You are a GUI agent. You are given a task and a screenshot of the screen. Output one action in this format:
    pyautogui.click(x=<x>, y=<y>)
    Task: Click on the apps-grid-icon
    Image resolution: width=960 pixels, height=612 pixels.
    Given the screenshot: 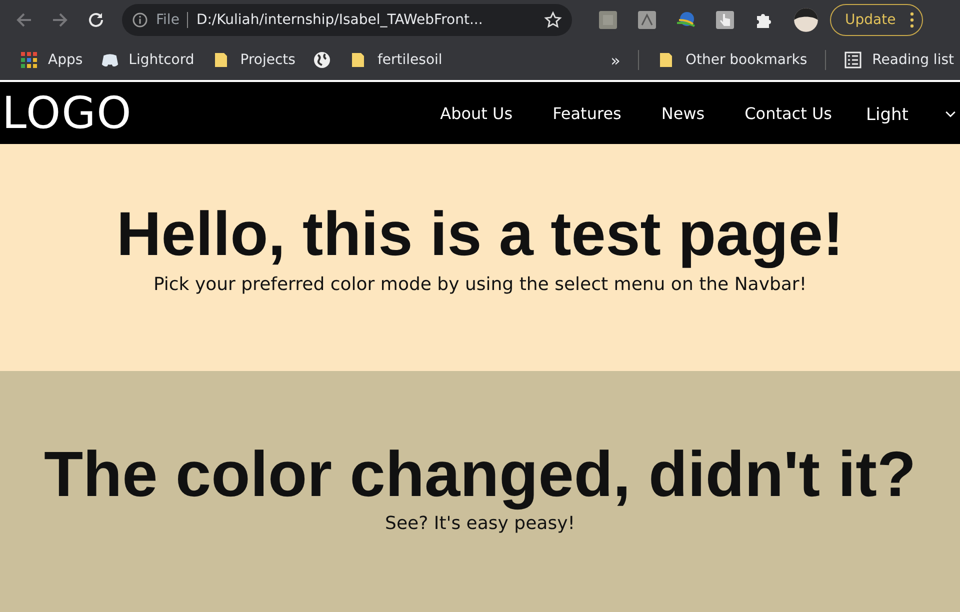 What is the action you would take?
    pyautogui.click(x=29, y=60)
    